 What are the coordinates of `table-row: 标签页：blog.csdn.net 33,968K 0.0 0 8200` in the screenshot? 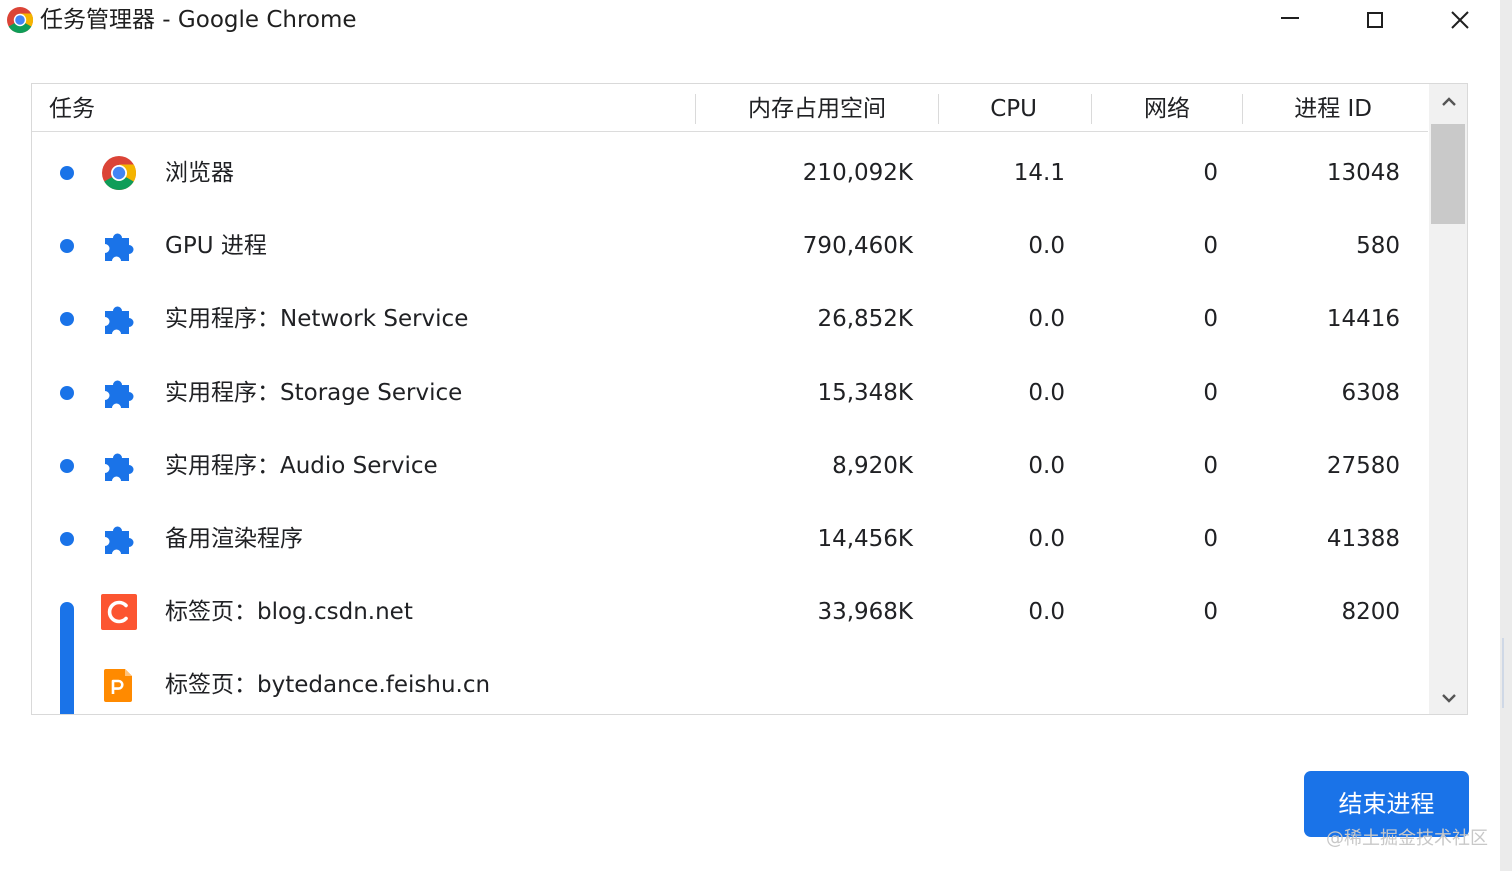 It's located at (730, 611).